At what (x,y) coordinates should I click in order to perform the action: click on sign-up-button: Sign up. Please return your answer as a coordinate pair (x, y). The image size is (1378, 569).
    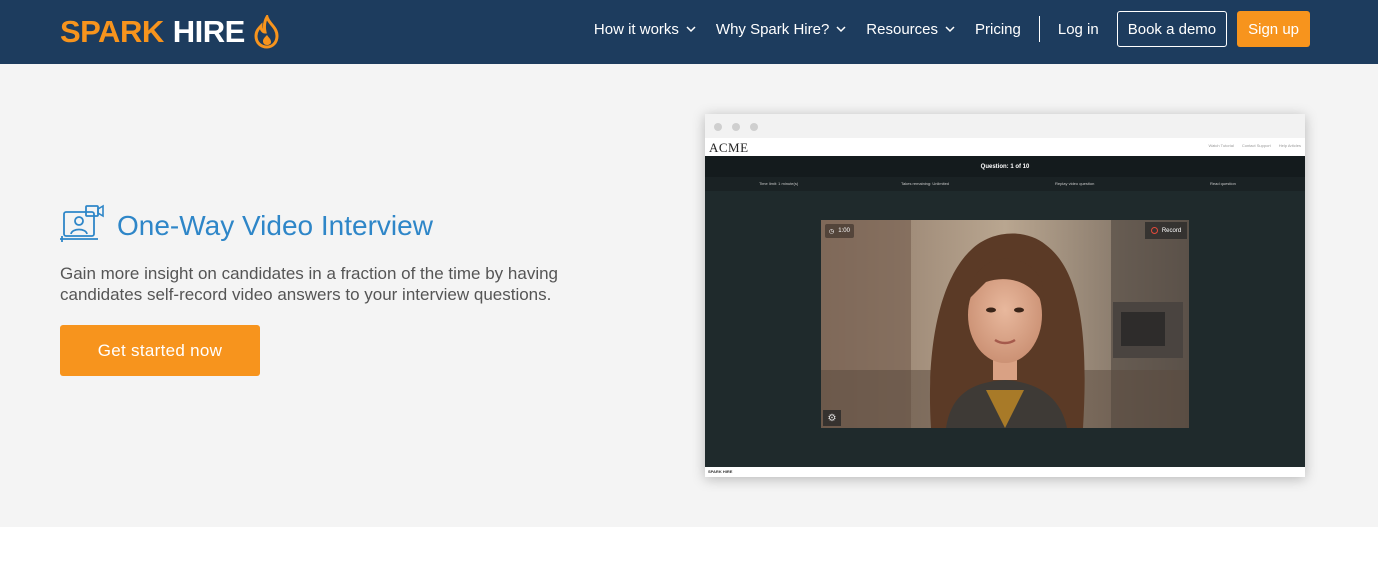
    Looking at the image, I should click on (1273, 29).